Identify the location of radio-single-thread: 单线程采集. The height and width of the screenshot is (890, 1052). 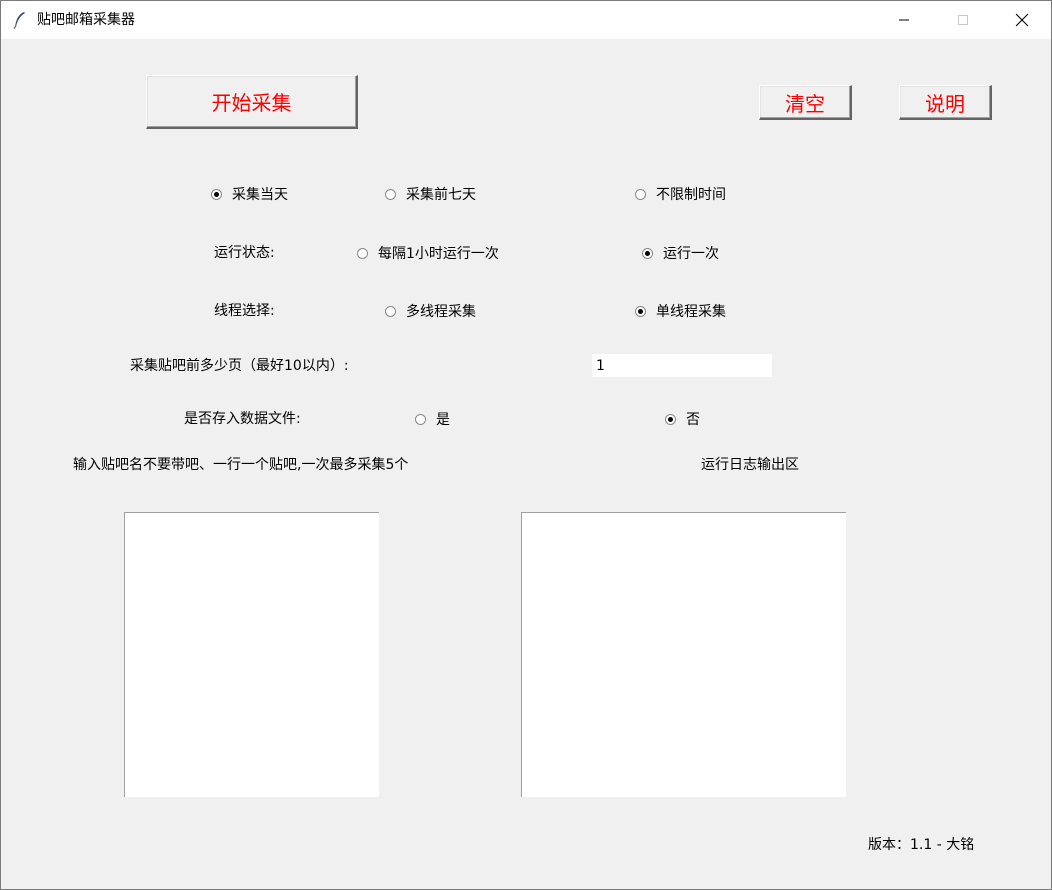
(680, 311).